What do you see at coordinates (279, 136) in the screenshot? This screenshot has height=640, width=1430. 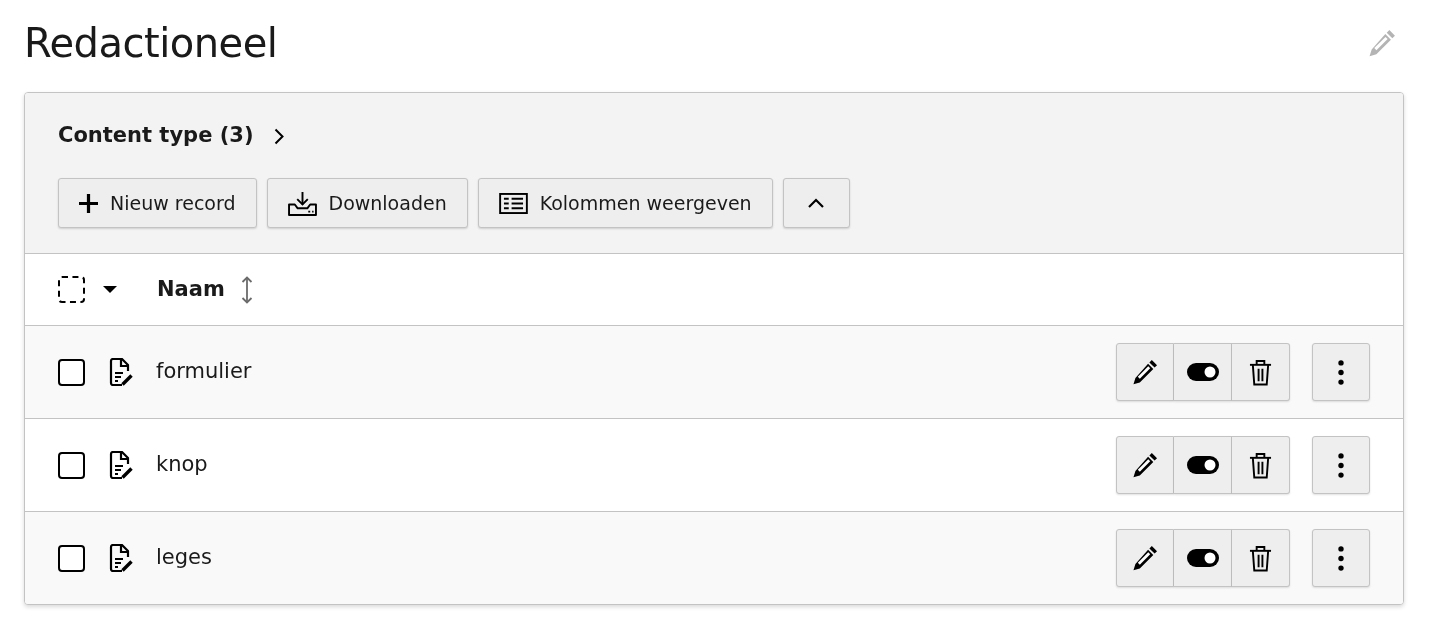 I see `chevron-right-icon` at bounding box center [279, 136].